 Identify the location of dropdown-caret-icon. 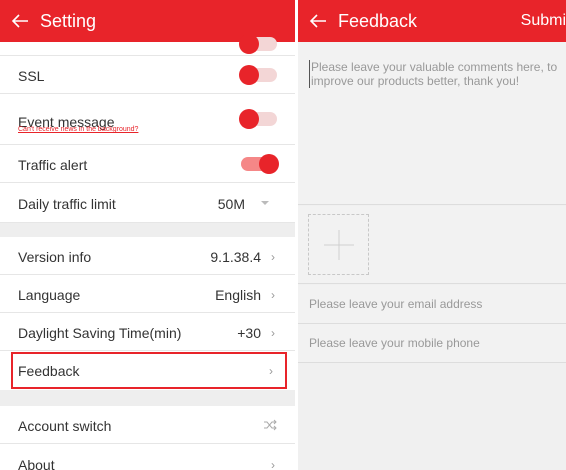
(265, 203).